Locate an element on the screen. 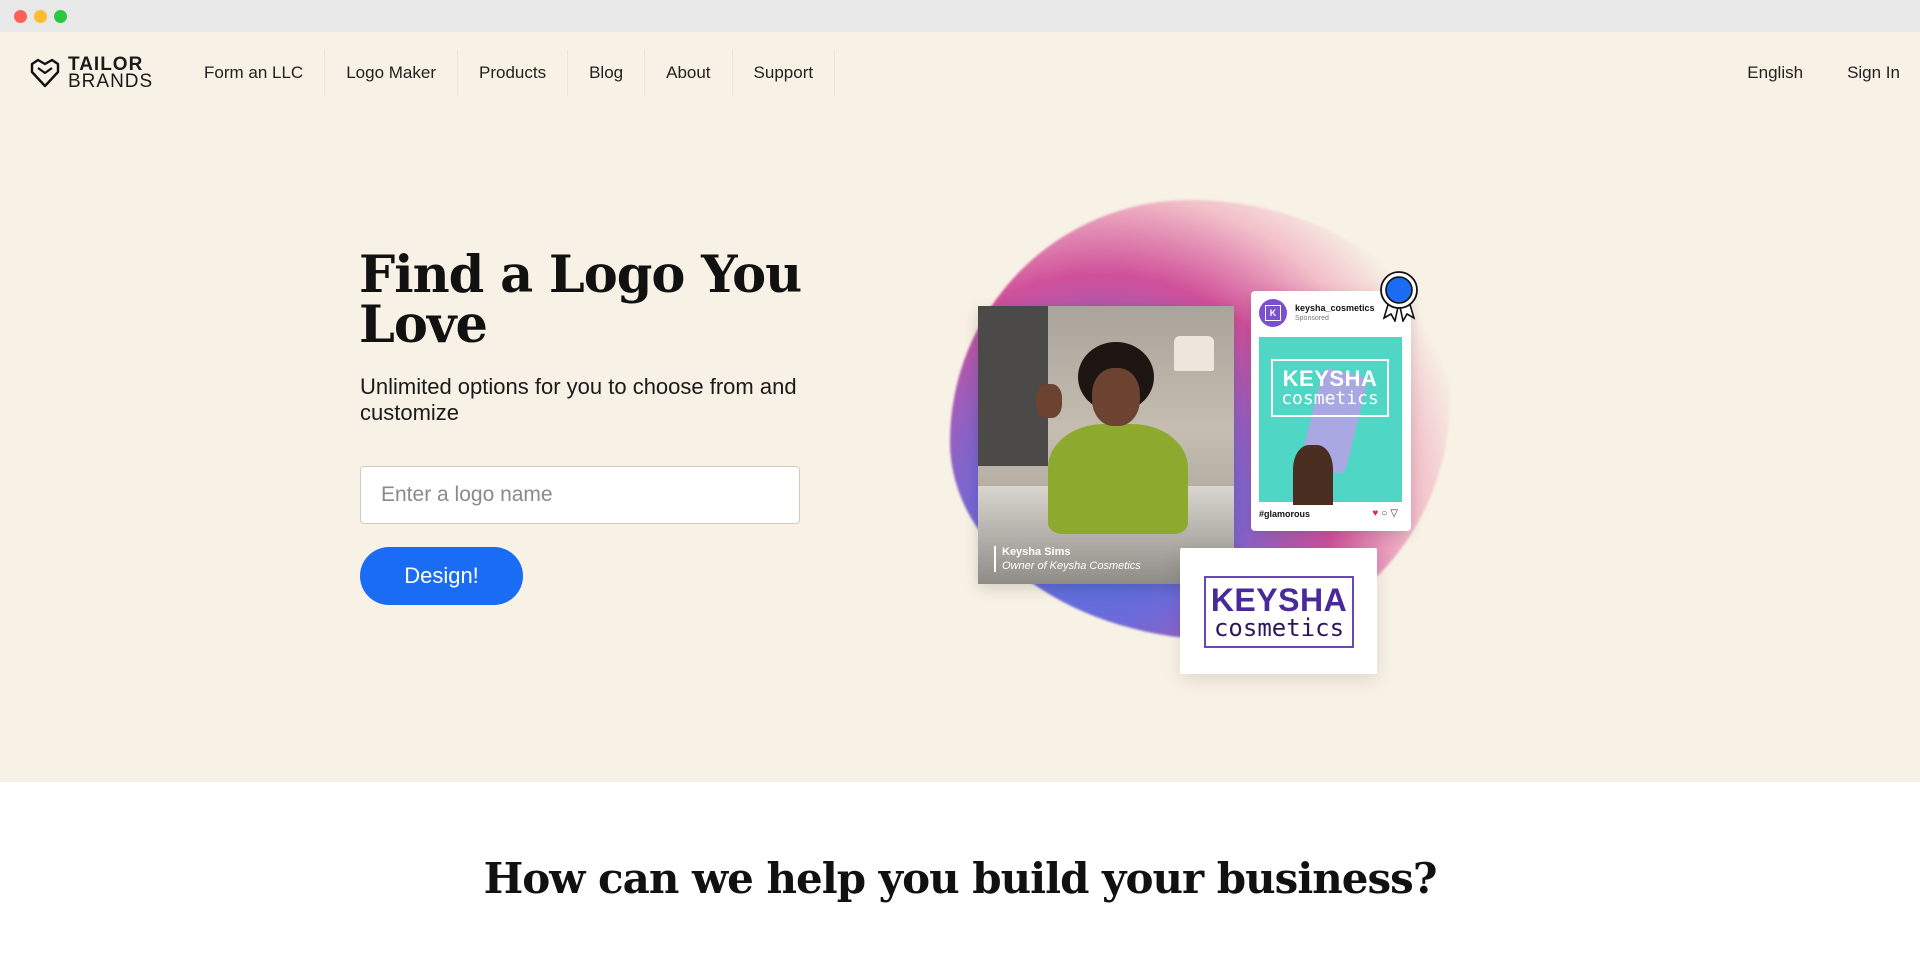 This screenshot has height=969, width=1920. brand-logo-card: KEYSHA cosmetics is located at coordinates (1278, 611).